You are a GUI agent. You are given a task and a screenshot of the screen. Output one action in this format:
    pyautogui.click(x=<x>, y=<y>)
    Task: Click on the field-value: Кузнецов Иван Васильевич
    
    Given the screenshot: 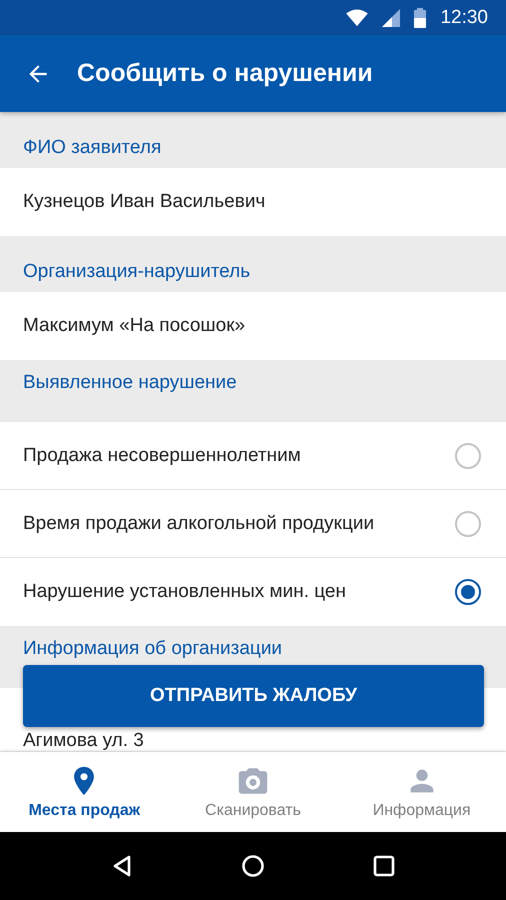 What is the action you would take?
    pyautogui.click(x=144, y=202)
    